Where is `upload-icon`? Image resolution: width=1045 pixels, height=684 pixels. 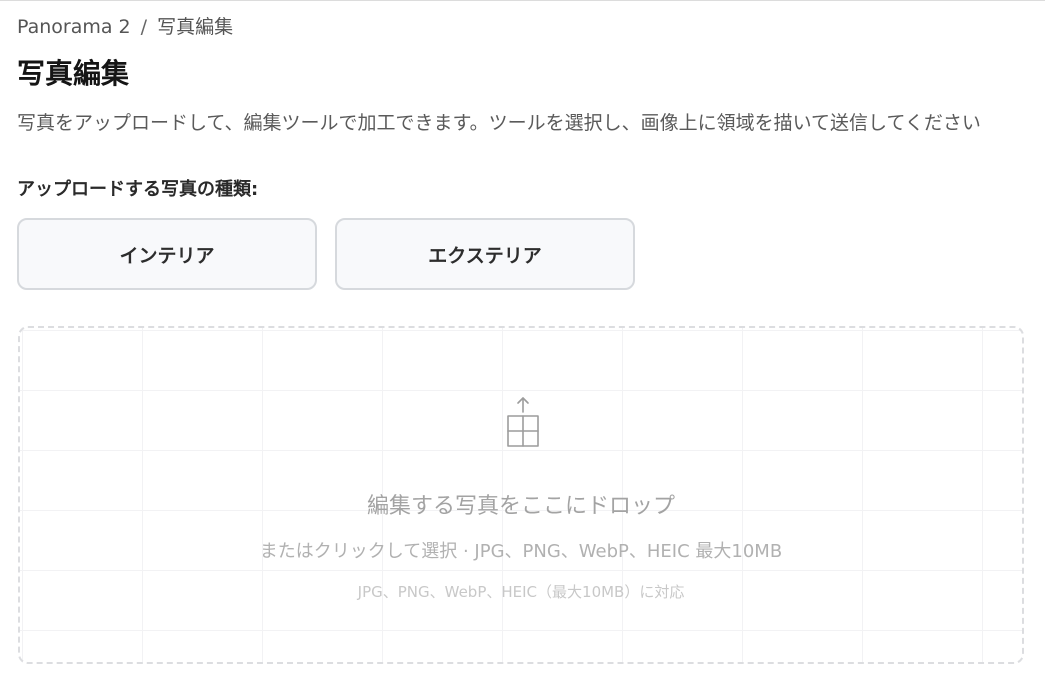
upload-icon is located at coordinates (523, 422).